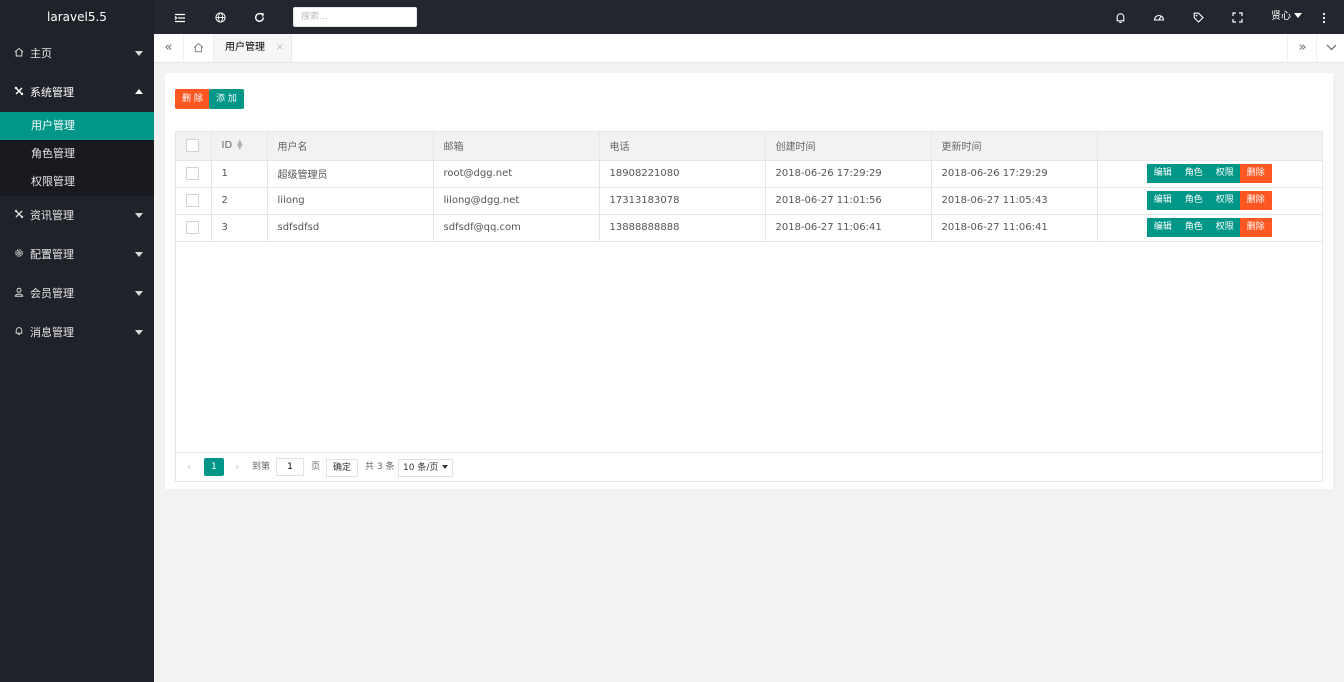 The image size is (1344, 682). I want to click on scroll-right-icon: », so click(1302, 48).